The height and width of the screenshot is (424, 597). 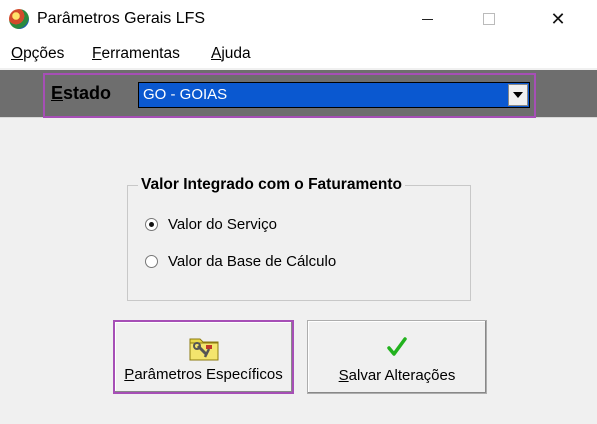 What do you see at coordinates (136, 54) in the screenshot?
I see `menu-ferramentas: Ferramentas` at bounding box center [136, 54].